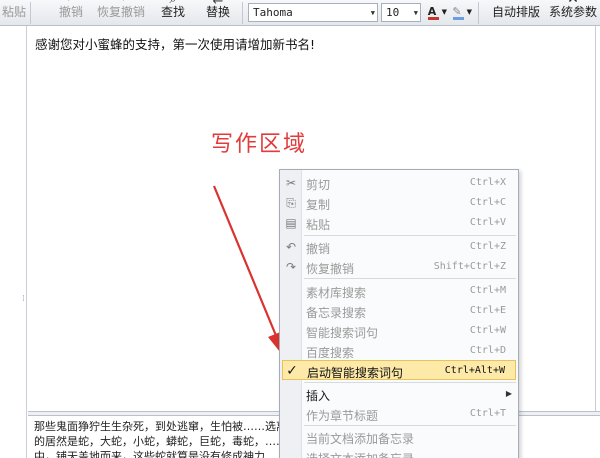  I want to click on text-color-swatch, so click(433, 18).